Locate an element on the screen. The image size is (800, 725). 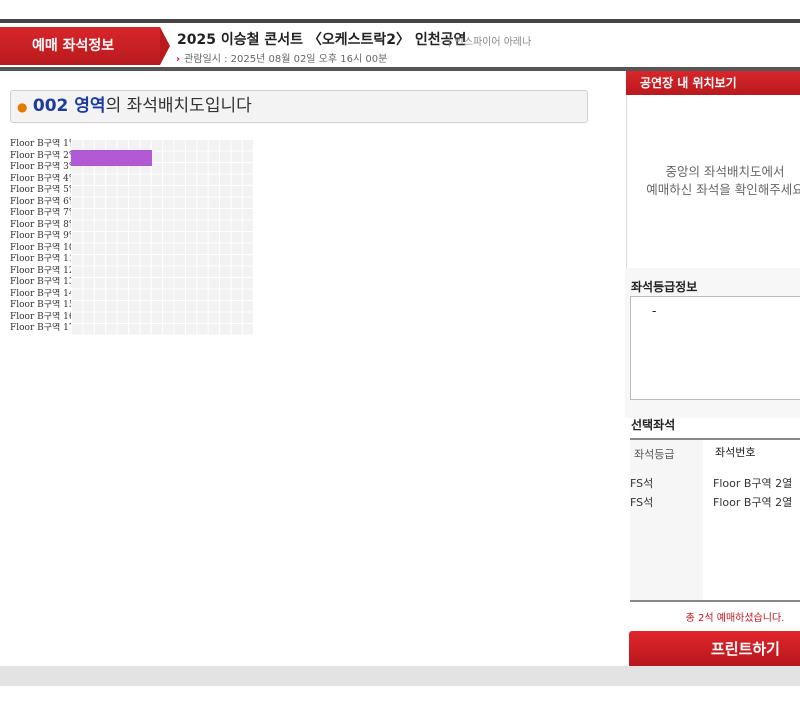
location-message-line2: 예매하신 좌석을 확인해주세요 is located at coordinates (723, 189).